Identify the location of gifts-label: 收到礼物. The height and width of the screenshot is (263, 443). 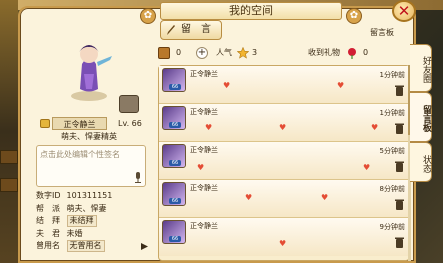
(324, 52).